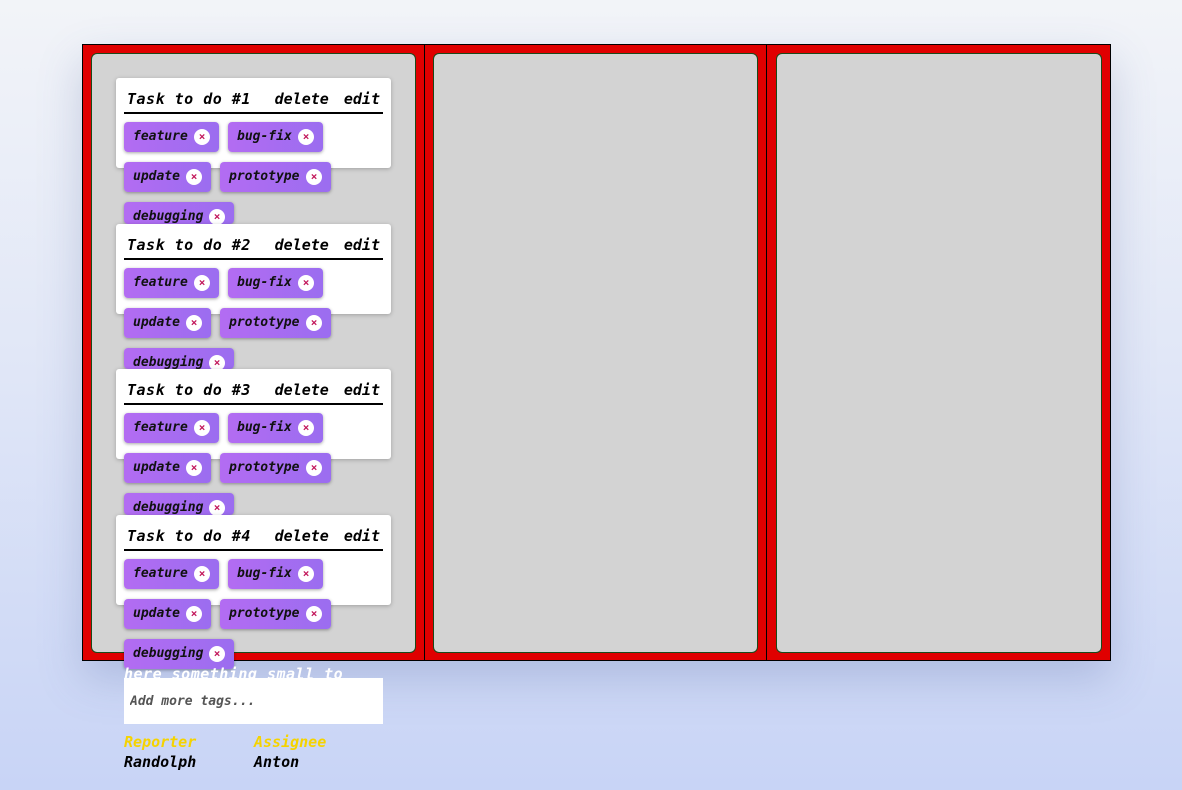 This screenshot has width=1182, height=790. I want to click on card-title: Task to do #4, so click(189, 536).